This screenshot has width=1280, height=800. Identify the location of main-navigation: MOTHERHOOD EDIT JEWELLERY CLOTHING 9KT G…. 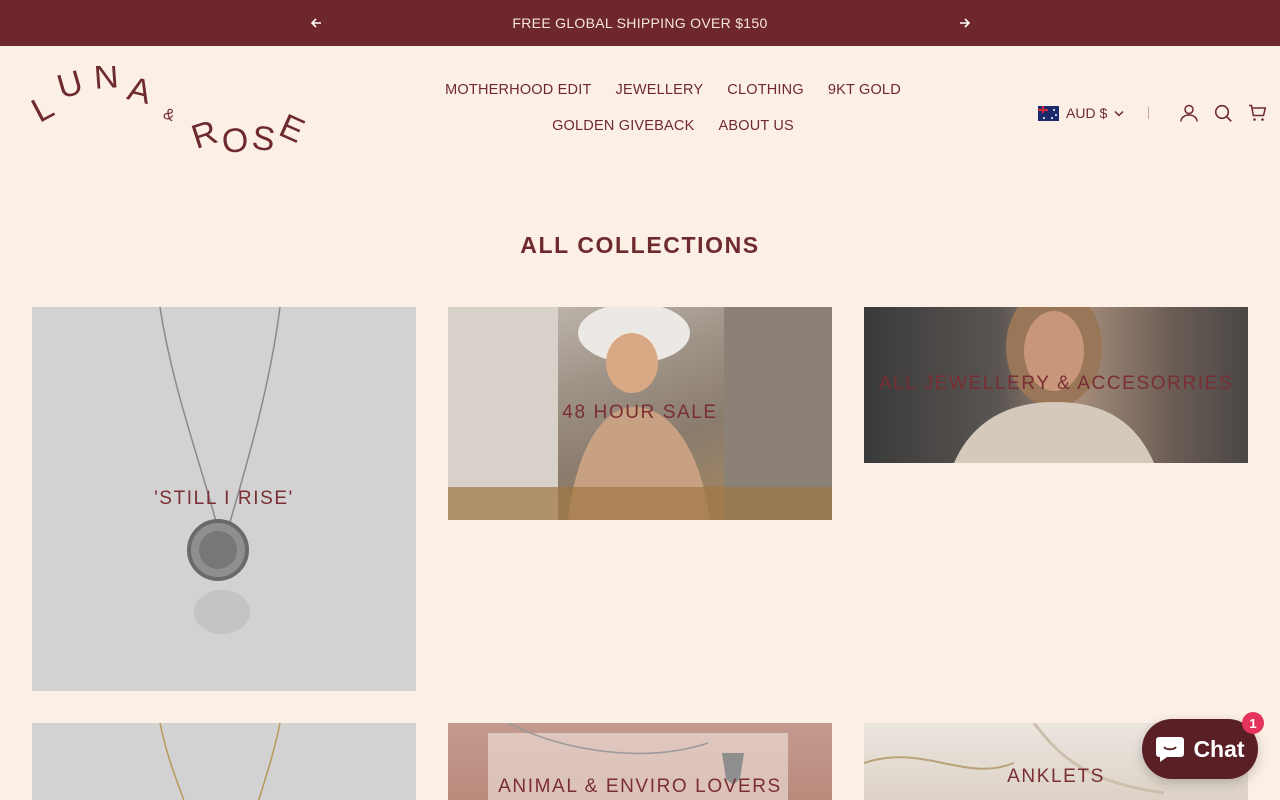
(673, 108).